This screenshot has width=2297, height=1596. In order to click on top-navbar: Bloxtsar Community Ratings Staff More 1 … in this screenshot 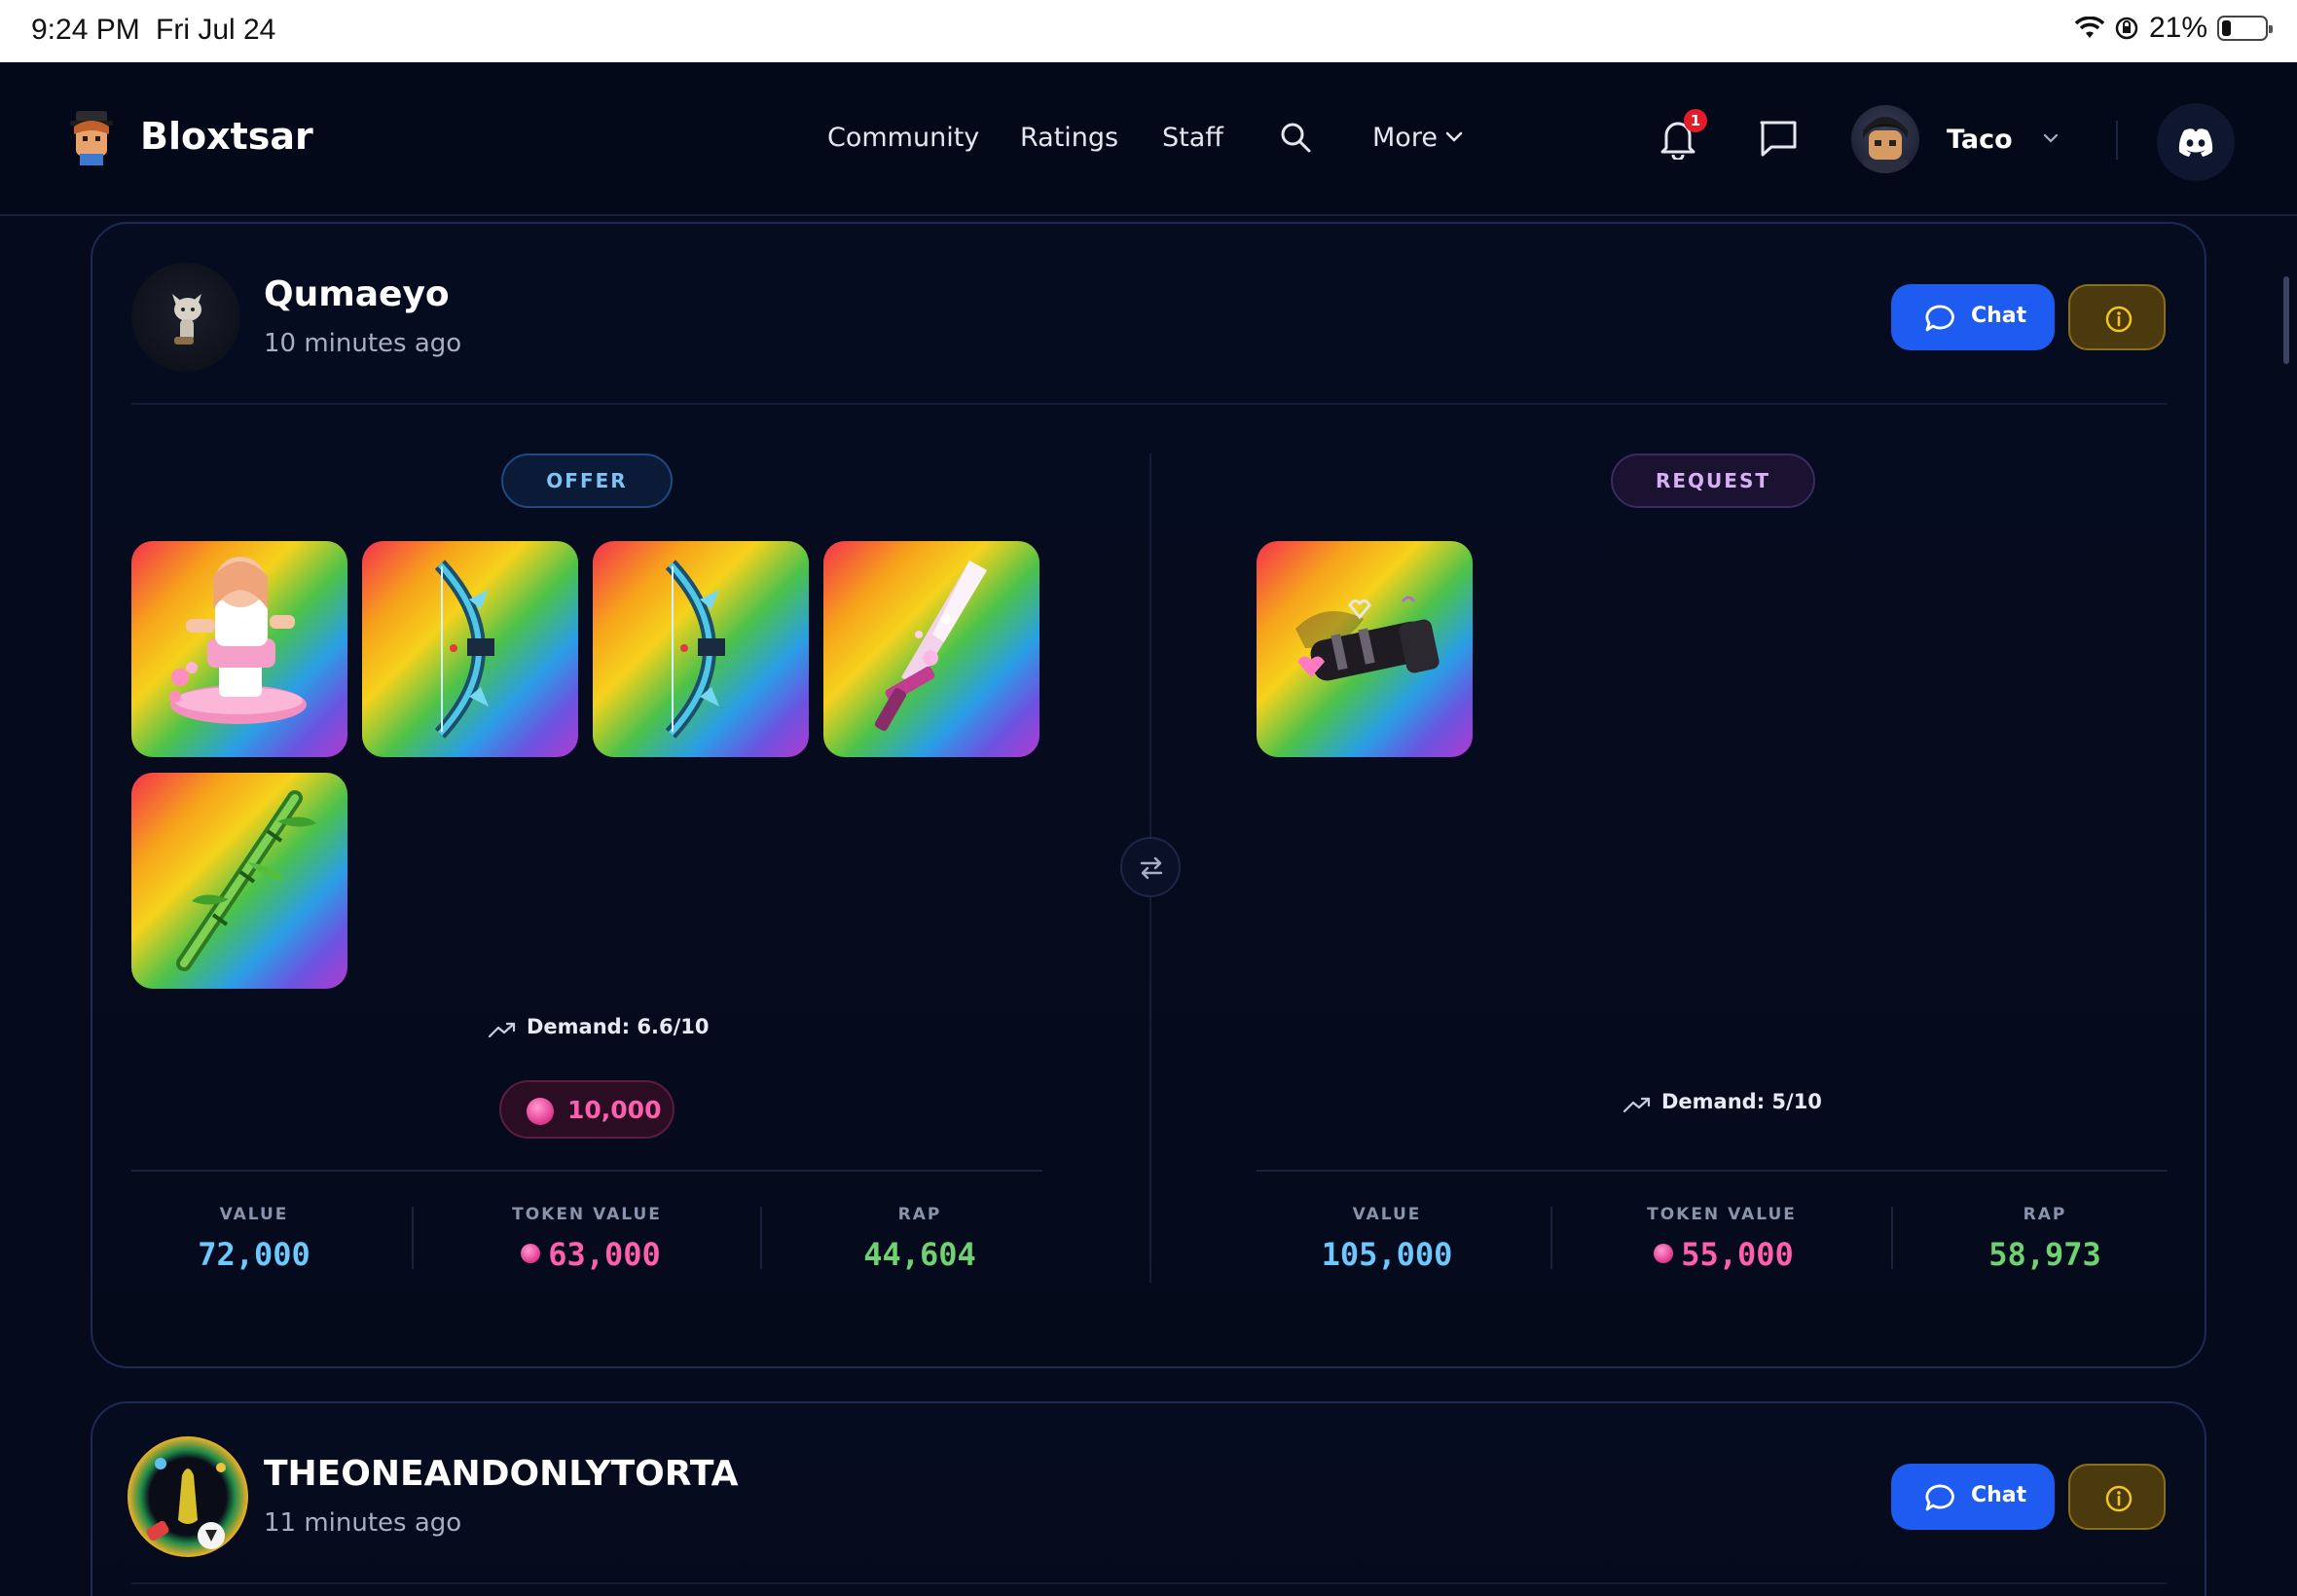, I will do `click(1148, 139)`.